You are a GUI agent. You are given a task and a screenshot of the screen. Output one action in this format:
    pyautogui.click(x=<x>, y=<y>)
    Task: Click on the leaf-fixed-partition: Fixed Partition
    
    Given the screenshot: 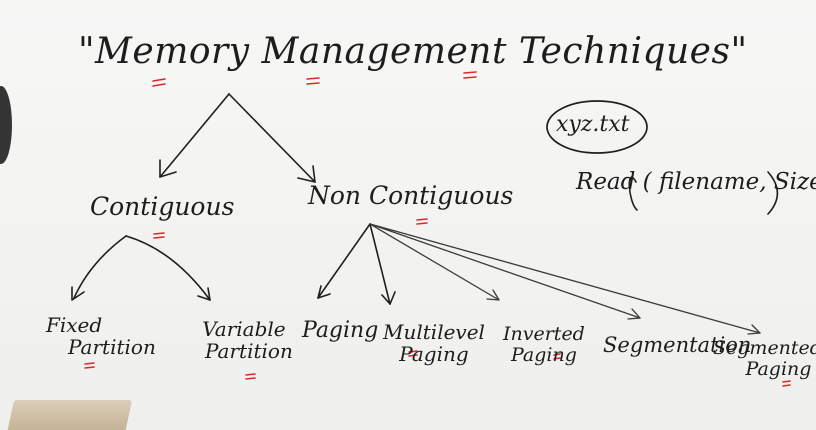 What is the action you would take?
    pyautogui.click(x=101, y=336)
    